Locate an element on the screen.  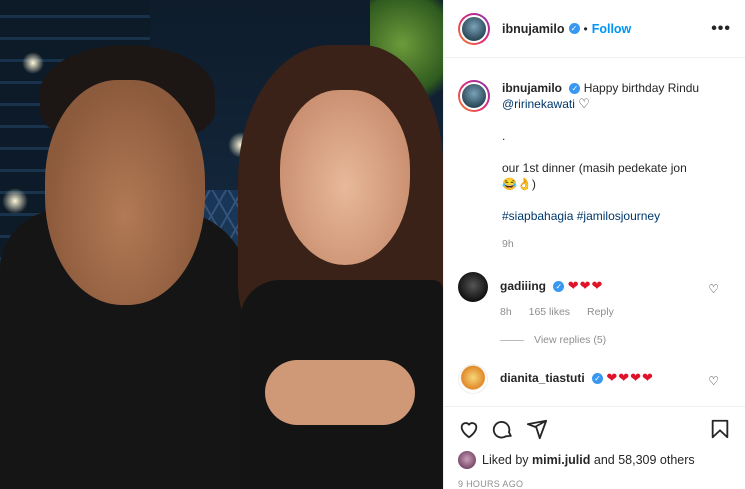
like-heart-icon is located at coordinates (469, 429).